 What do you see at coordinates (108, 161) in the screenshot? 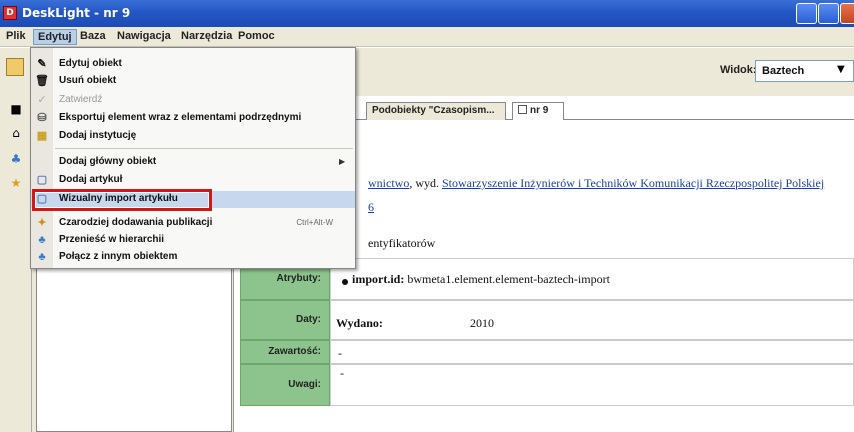
I see `menu-item-label: Dodaj główny obiekt` at bounding box center [108, 161].